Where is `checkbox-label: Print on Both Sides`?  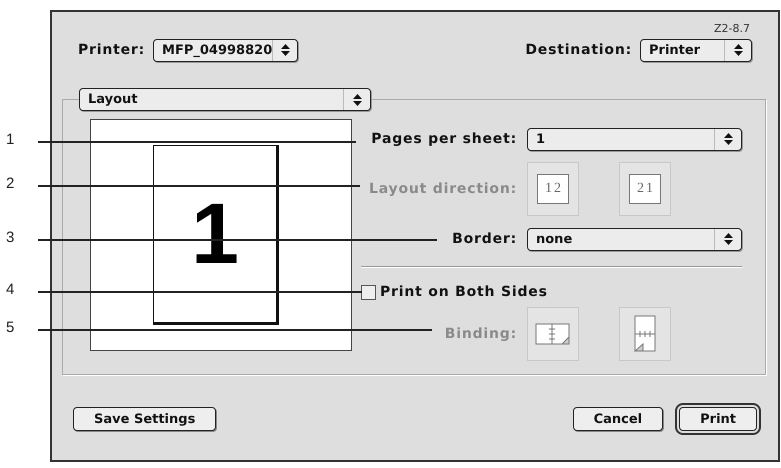
checkbox-label: Print on Both Sides is located at coordinates (464, 292).